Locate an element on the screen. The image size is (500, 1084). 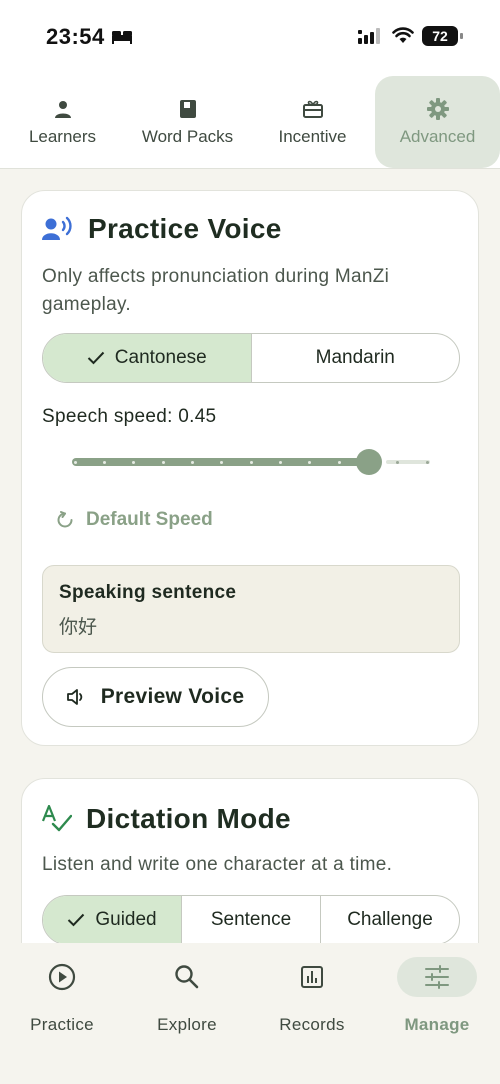
spellcheck-icon is located at coordinates (57, 818).